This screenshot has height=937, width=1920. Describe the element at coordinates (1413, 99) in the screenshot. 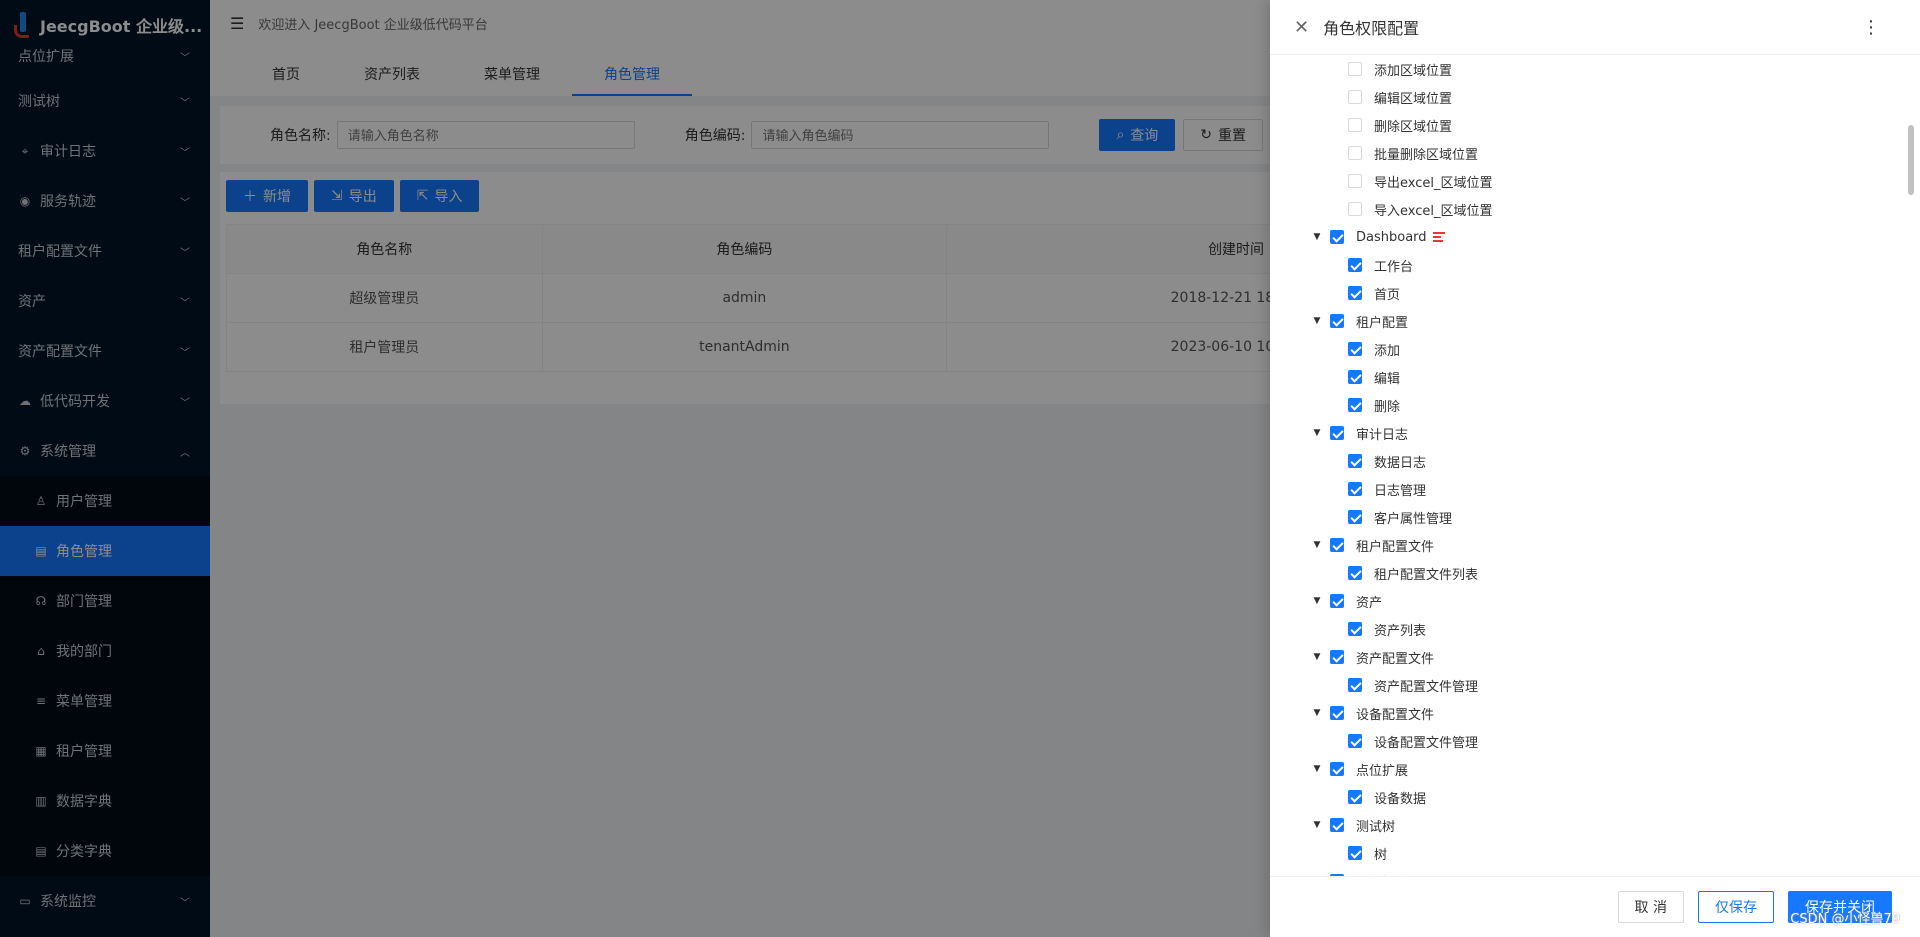

I see `tree-node-label: 编辑区域位置` at that location.